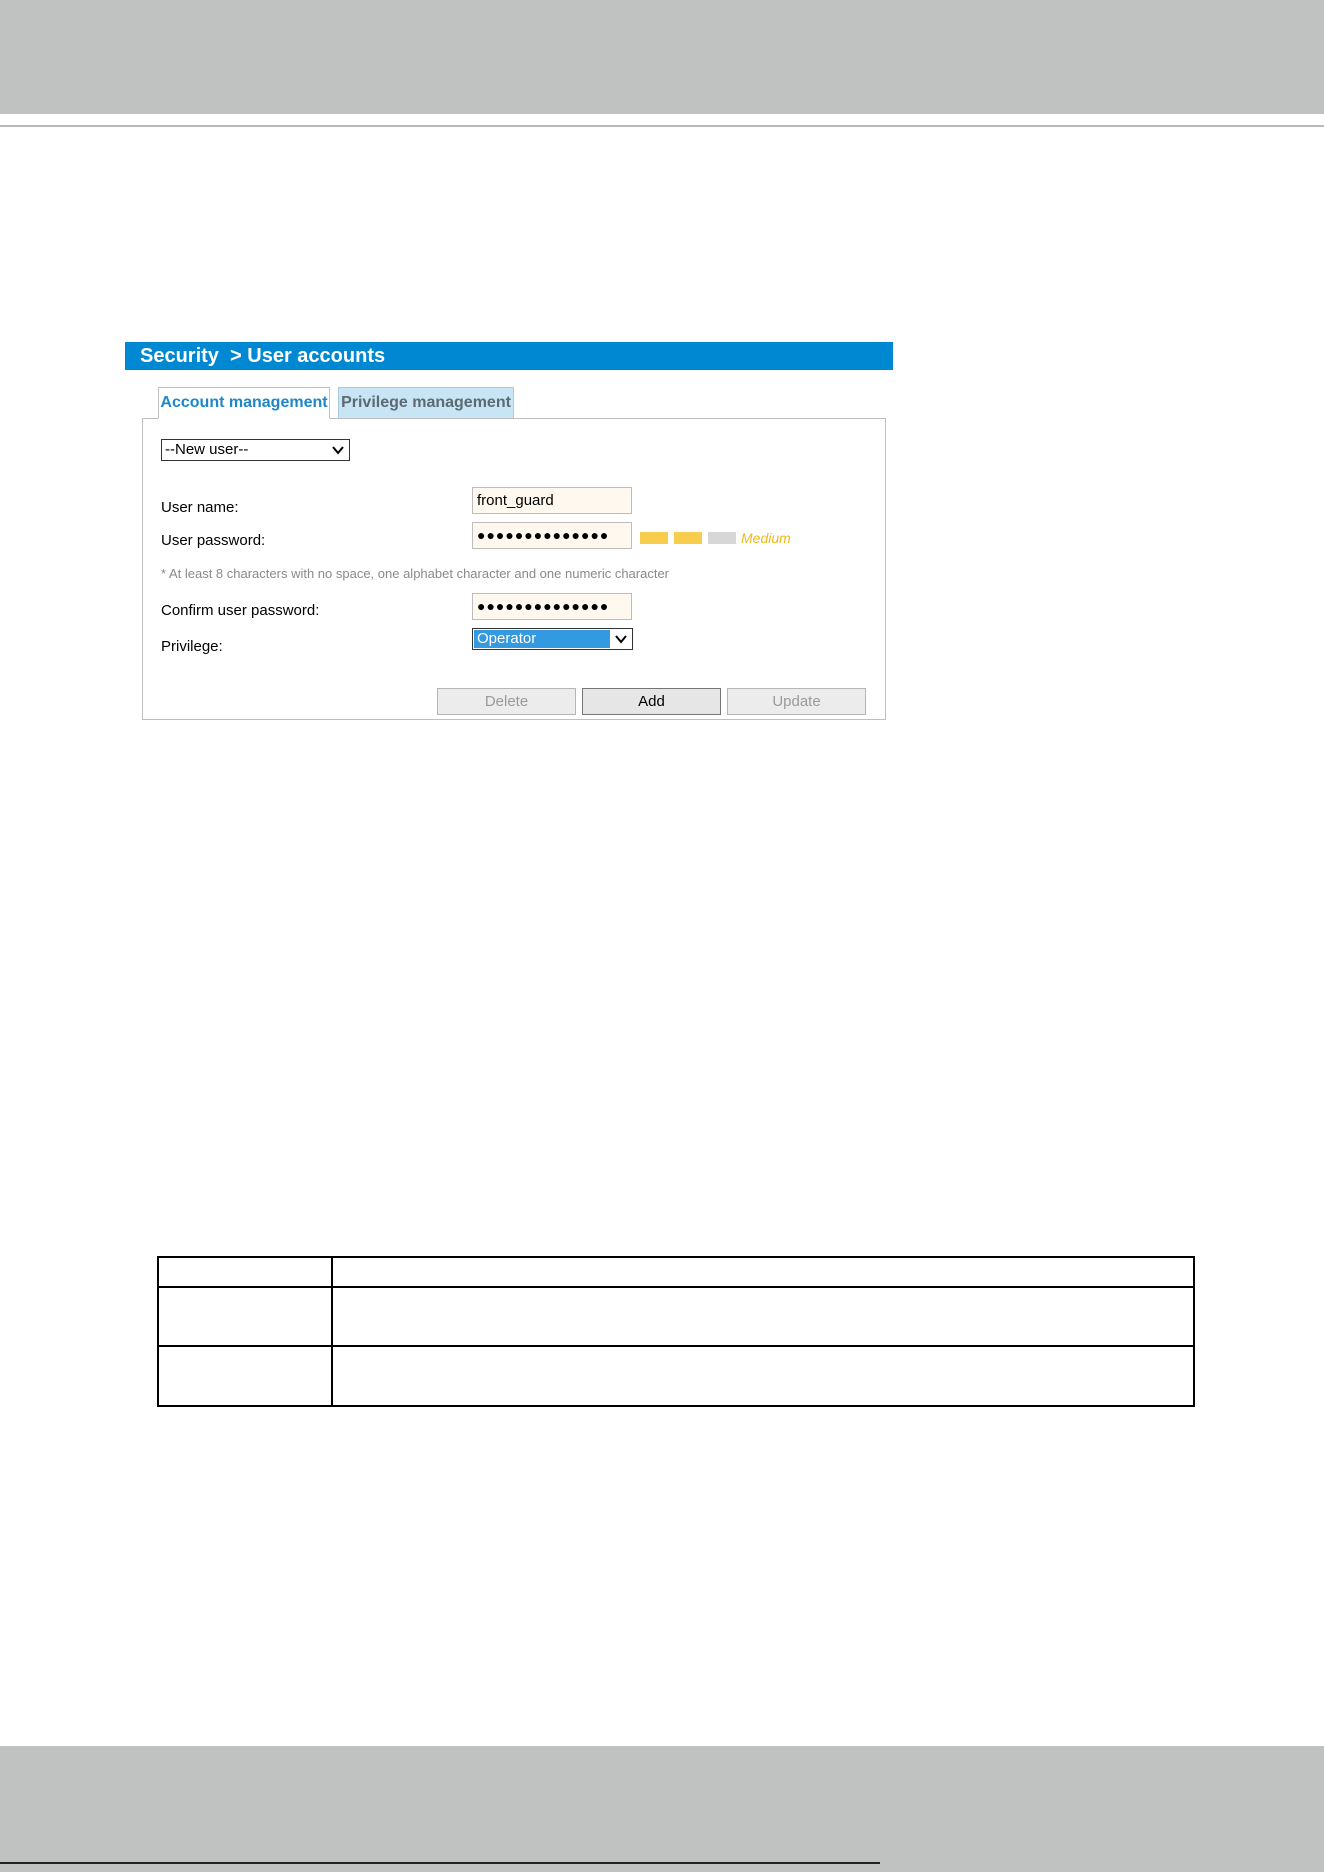 This screenshot has height=1872, width=1324. Describe the element at coordinates (426, 403) in the screenshot. I see `tab-privilege-management: Privilege management` at that location.